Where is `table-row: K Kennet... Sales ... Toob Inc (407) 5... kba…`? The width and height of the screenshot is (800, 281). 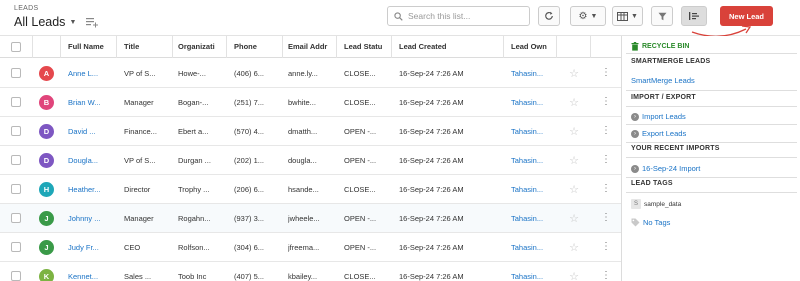
table-row: K Kennet... Sales ... Toob Inc (407) 5... kba… is located at coordinates (310, 271).